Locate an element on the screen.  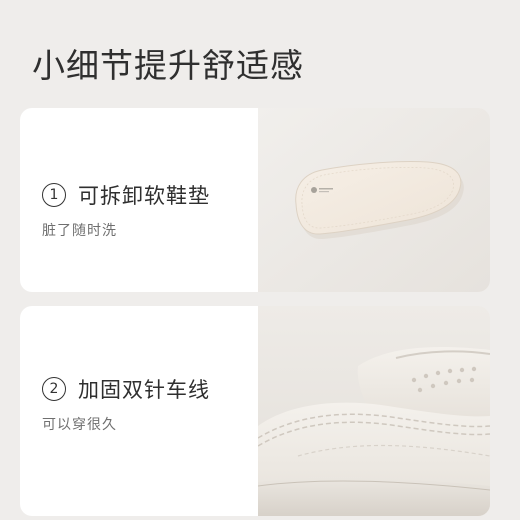
feature-heading: 1 可拆卸软鞋垫 is located at coordinates (147, 195).